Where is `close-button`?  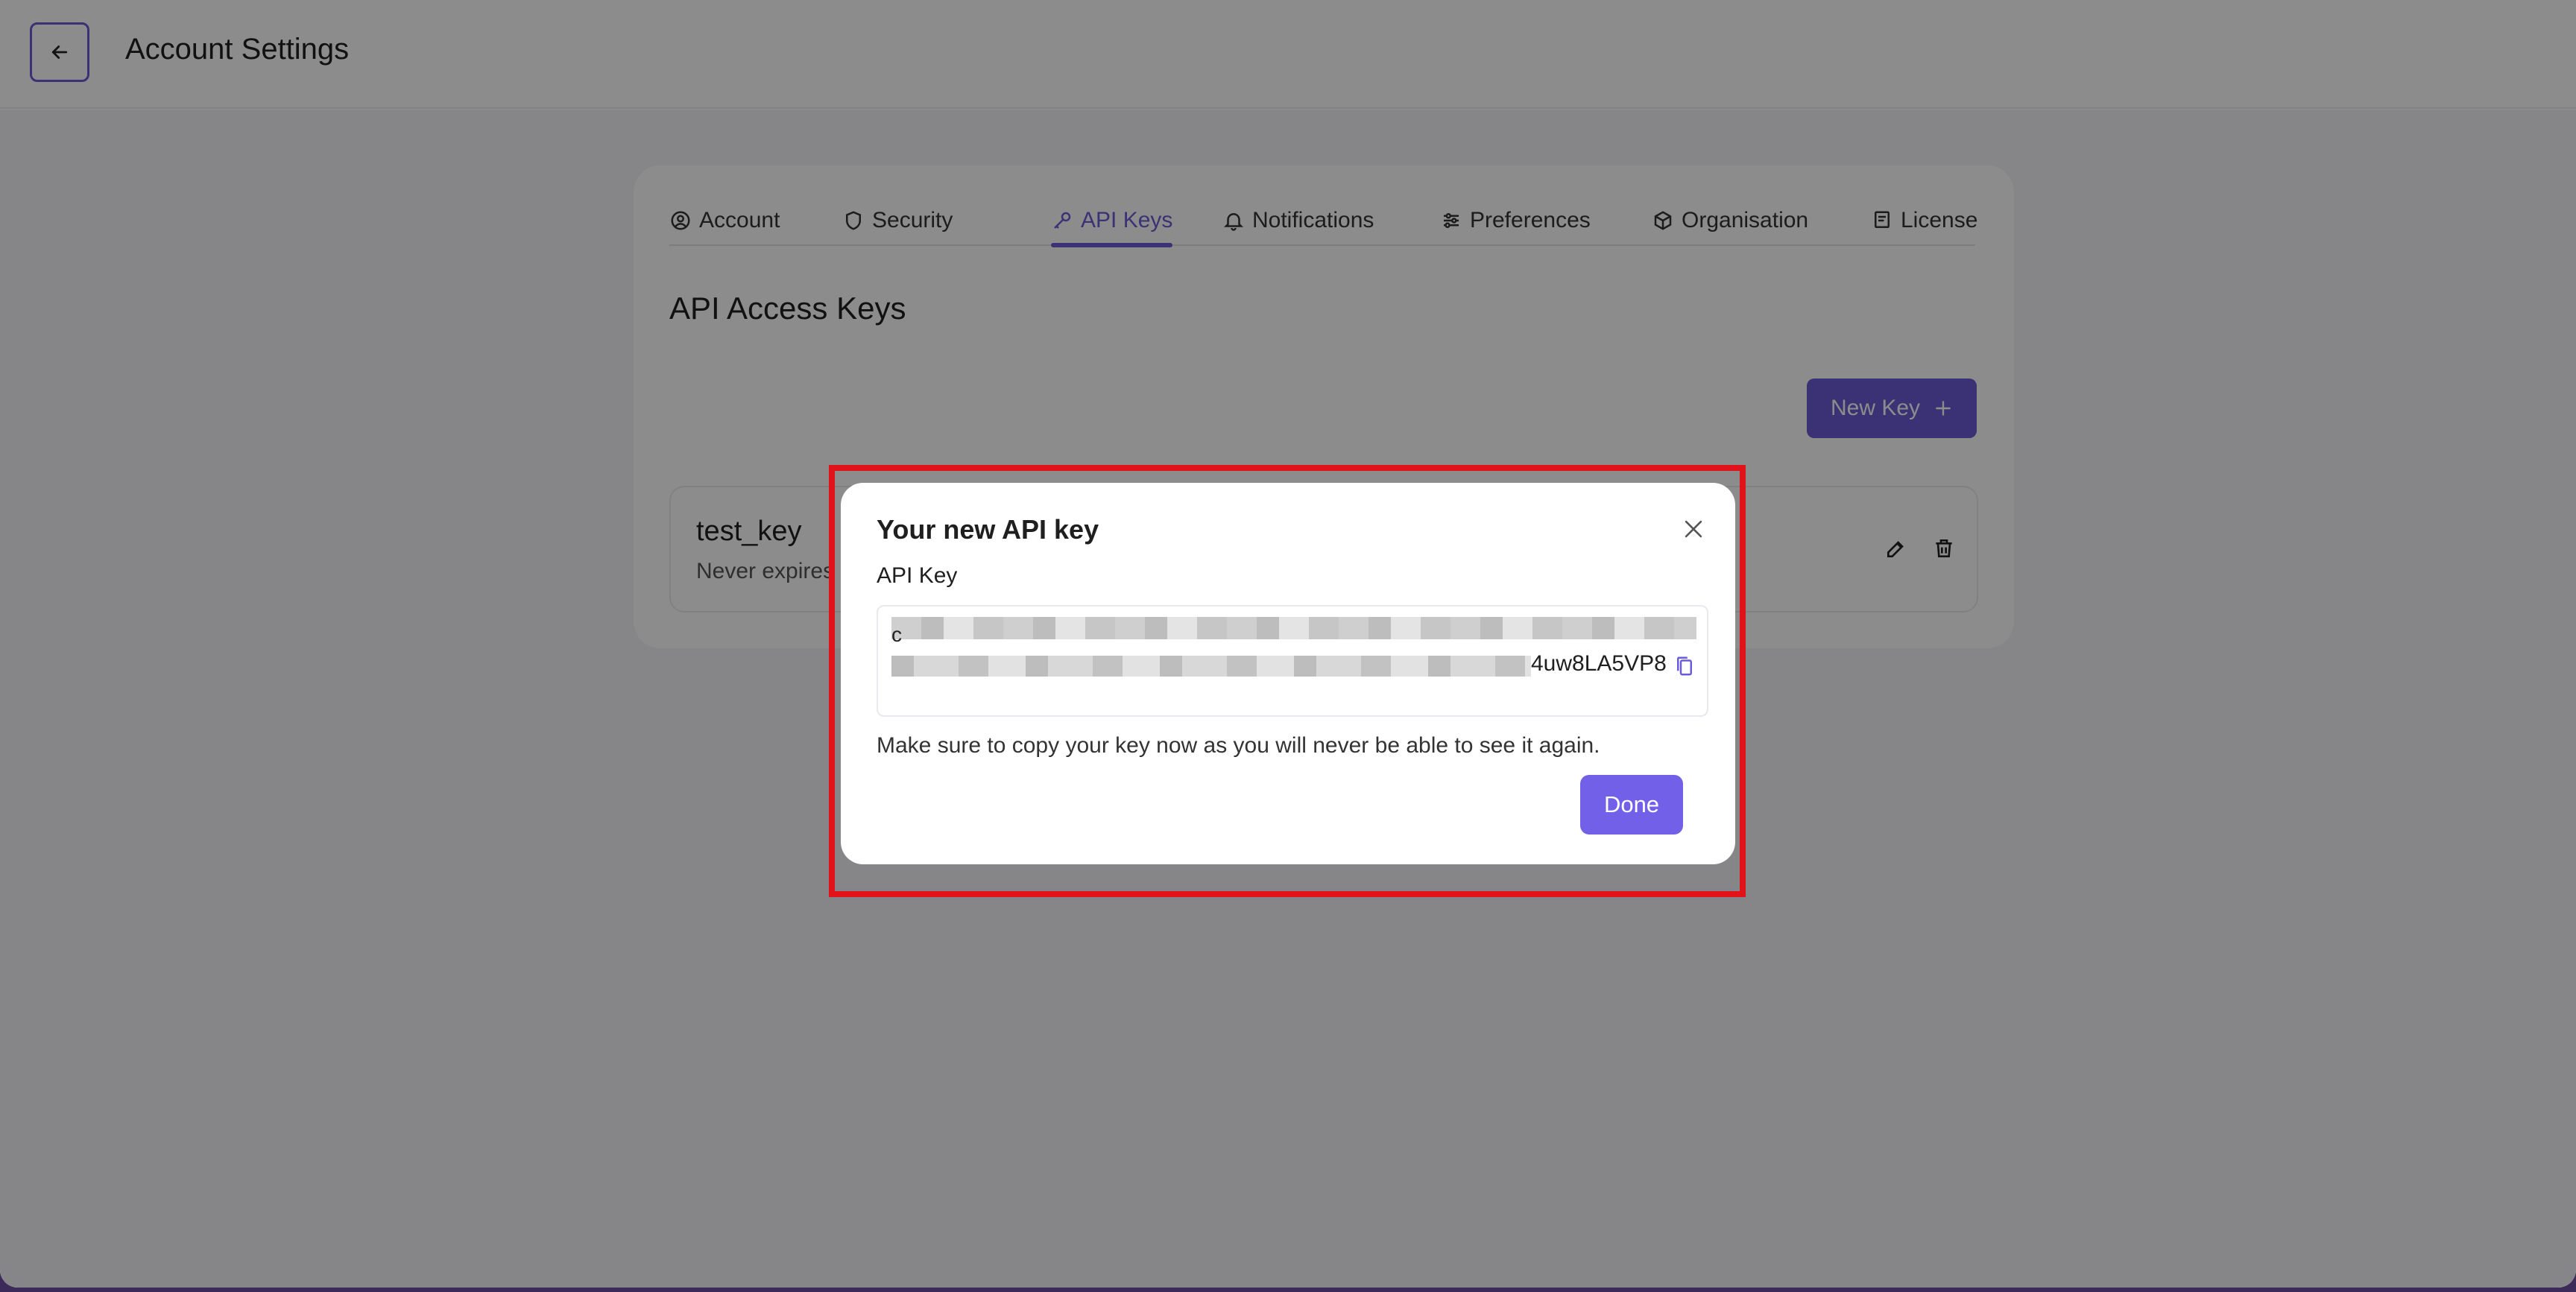 close-button is located at coordinates (1694, 529).